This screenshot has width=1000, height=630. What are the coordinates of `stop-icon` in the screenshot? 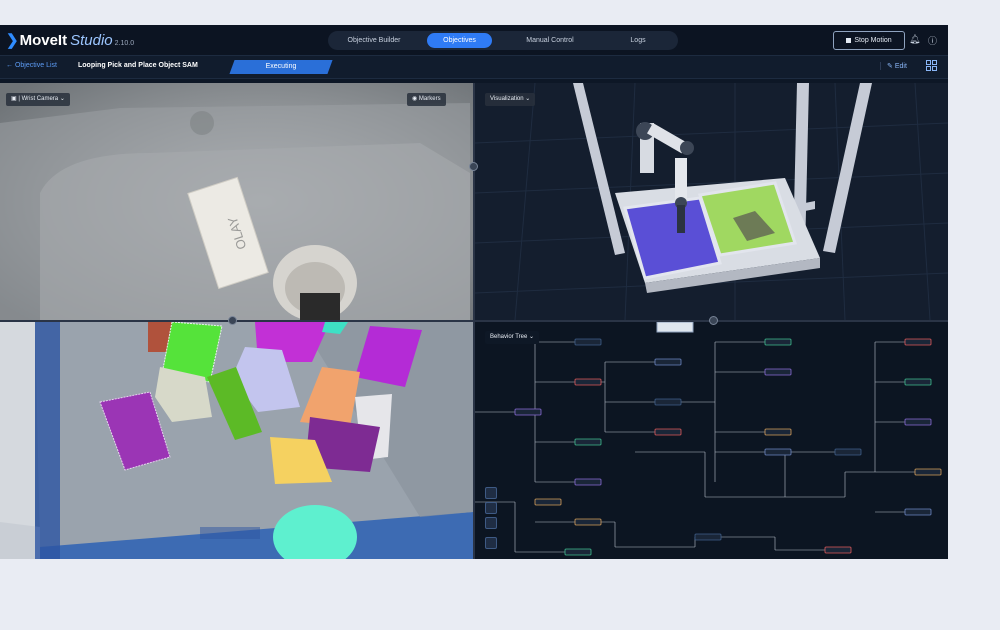 It's located at (849, 40).